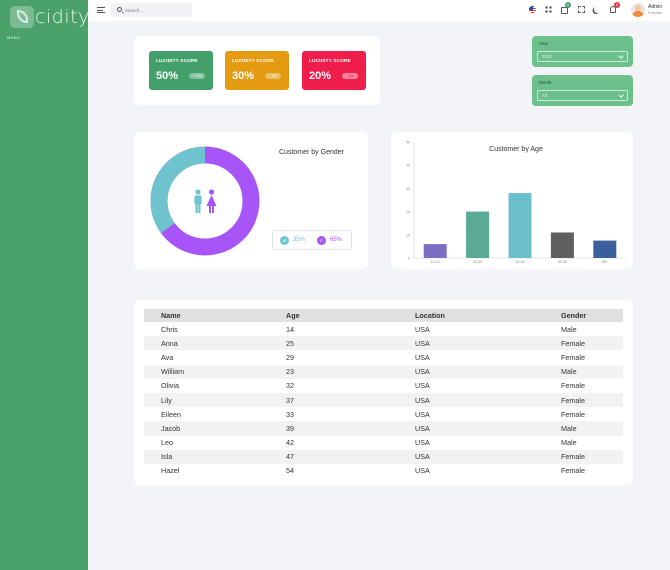 This screenshot has width=670, height=570. Describe the element at coordinates (582, 56) in the screenshot. I see `year-select: 2023` at that location.